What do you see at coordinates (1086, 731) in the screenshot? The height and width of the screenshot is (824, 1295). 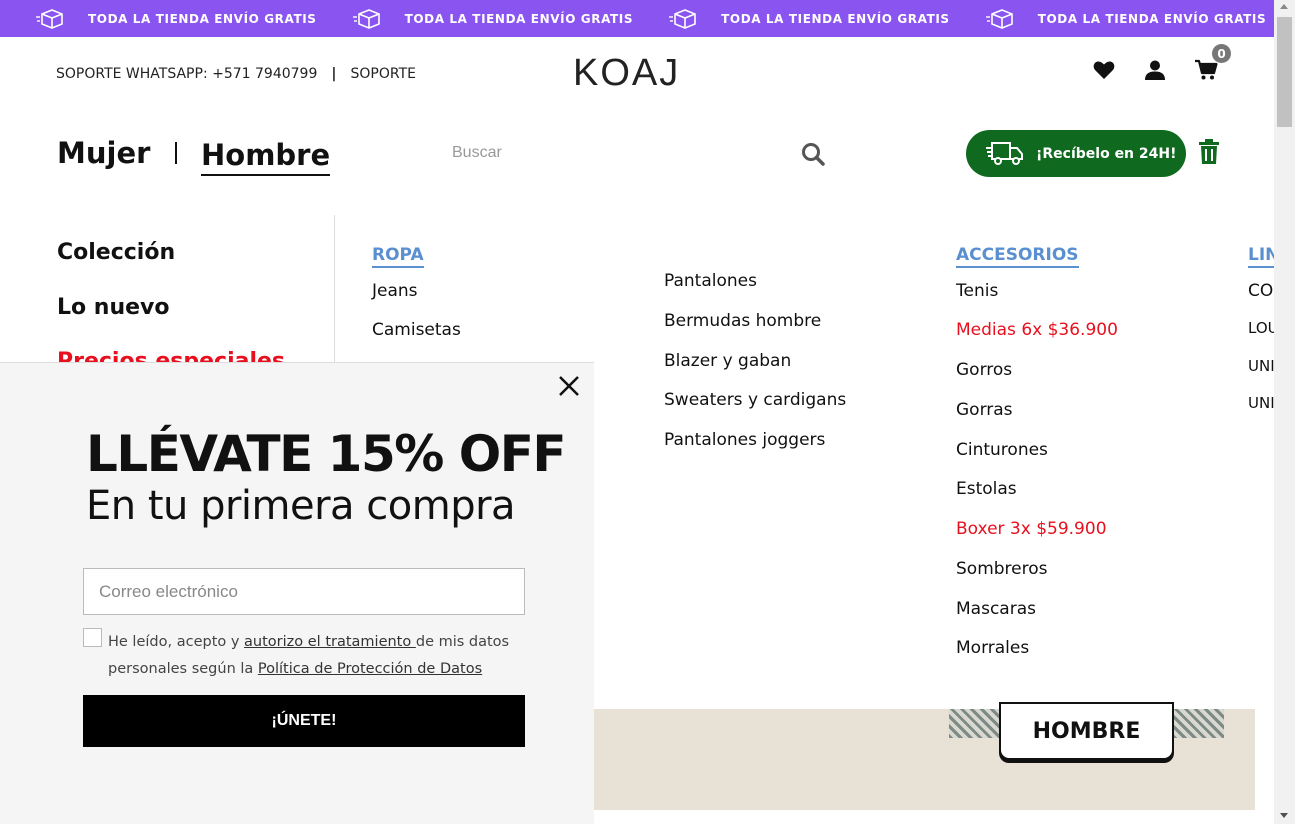 I see `hombre-banner-button: HOMBRE` at bounding box center [1086, 731].